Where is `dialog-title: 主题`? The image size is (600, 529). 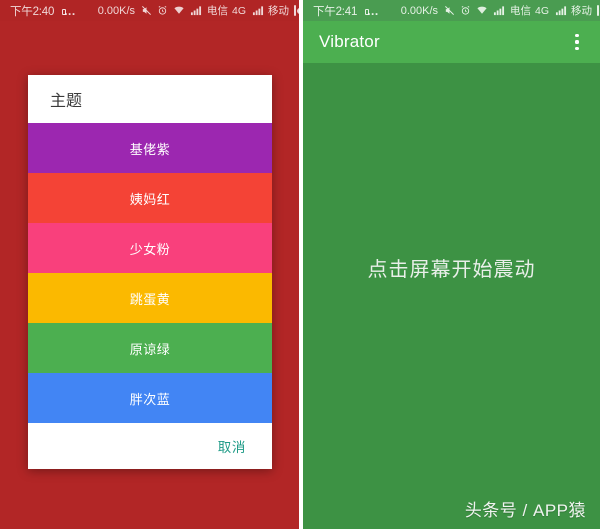 dialog-title: 主题 is located at coordinates (150, 99).